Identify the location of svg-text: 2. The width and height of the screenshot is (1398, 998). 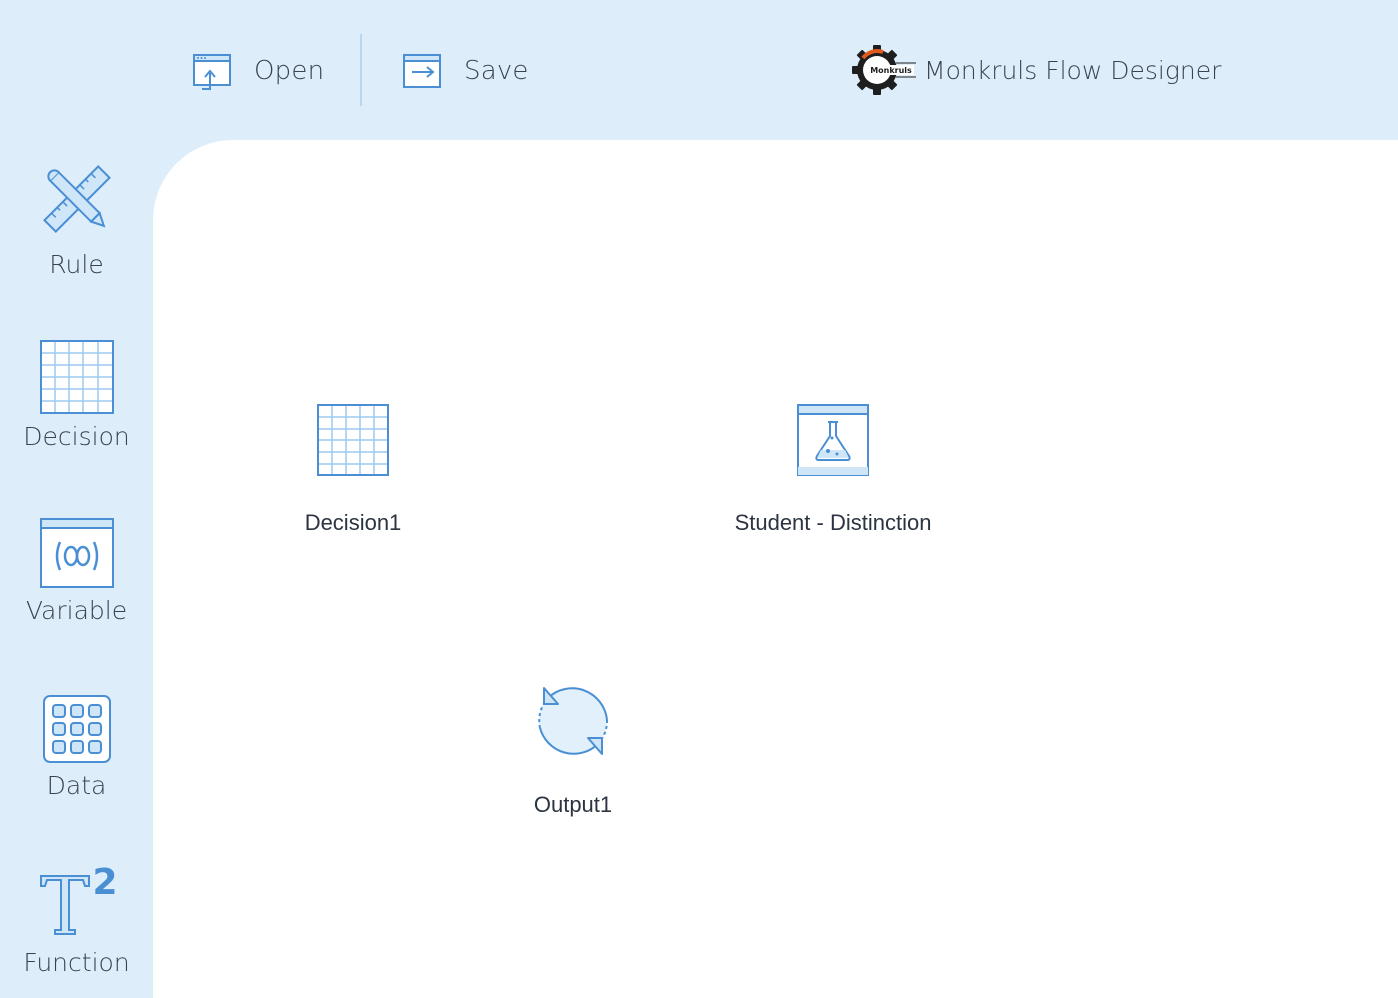
(104, 882).